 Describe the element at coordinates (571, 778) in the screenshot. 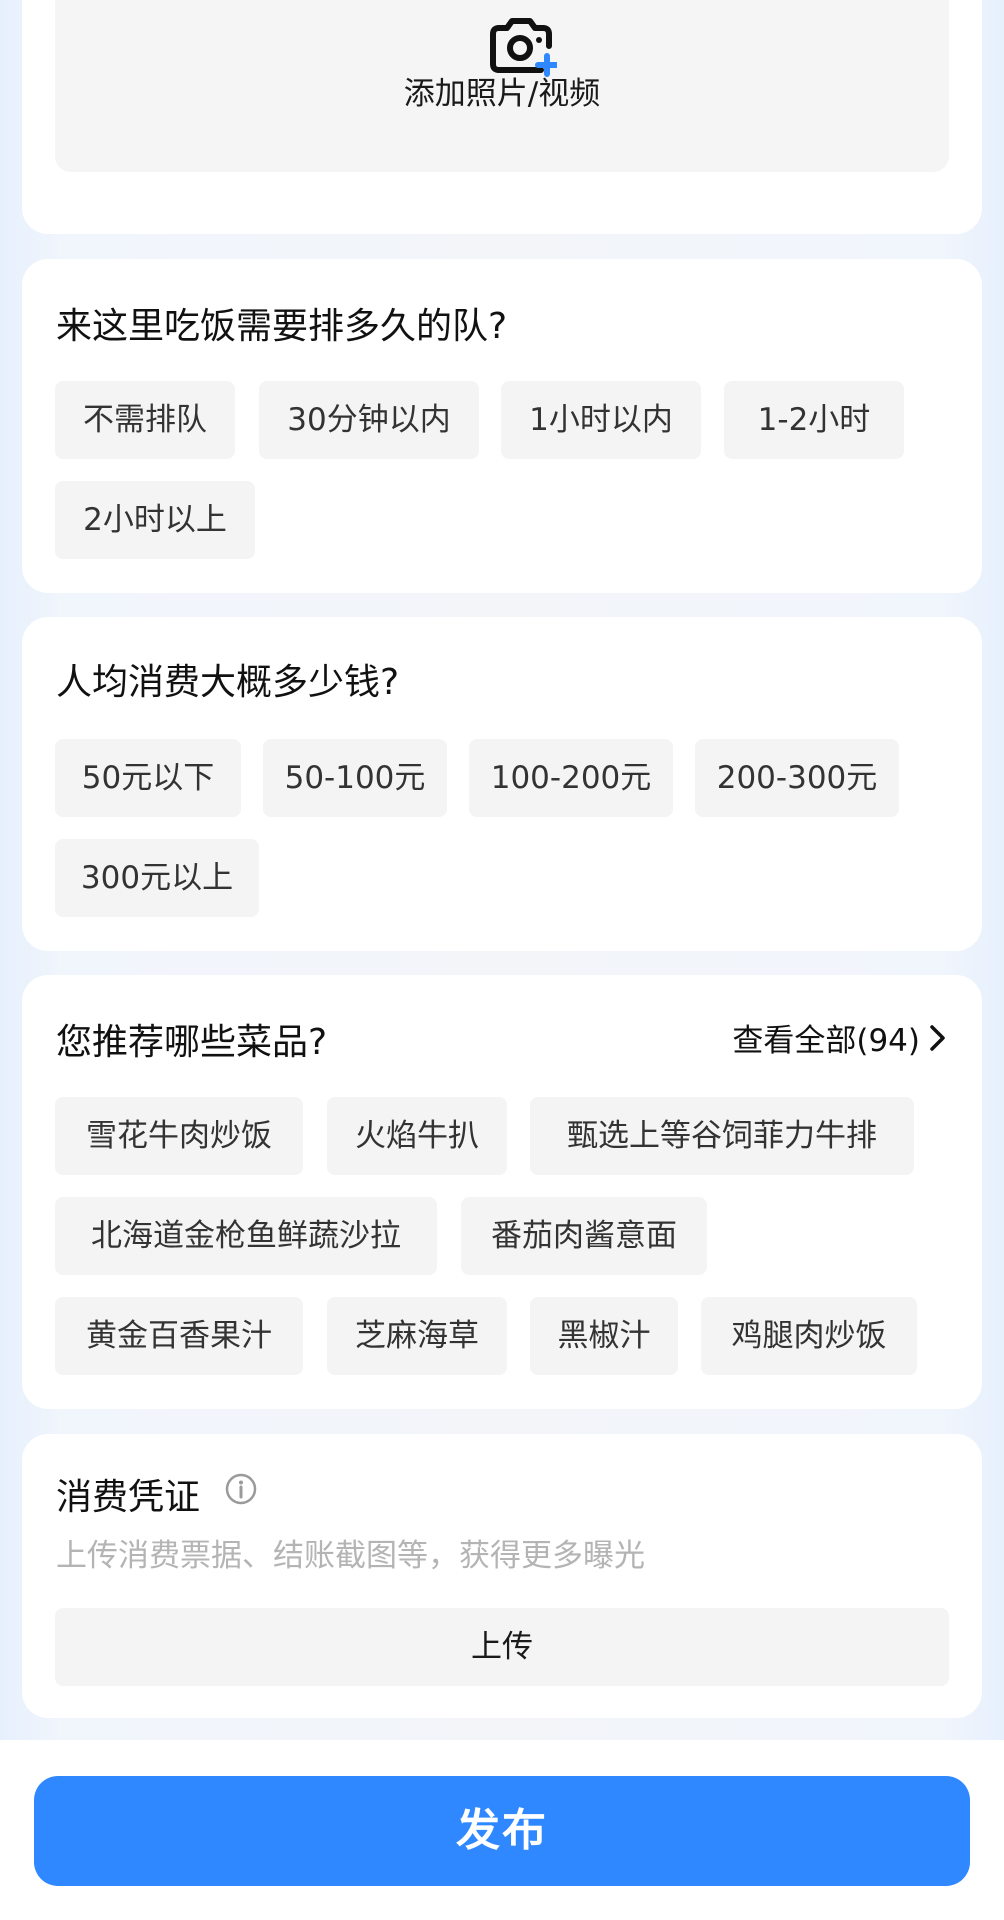

I see `price-option-100-200: 100-200元` at that location.